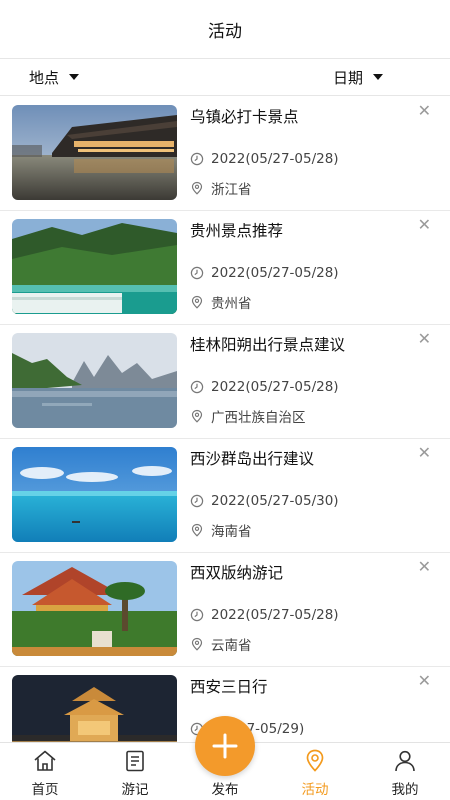  What do you see at coordinates (94, 708) in the screenshot?
I see `bell-tower-night-photo` at bounding box center [94, 708].